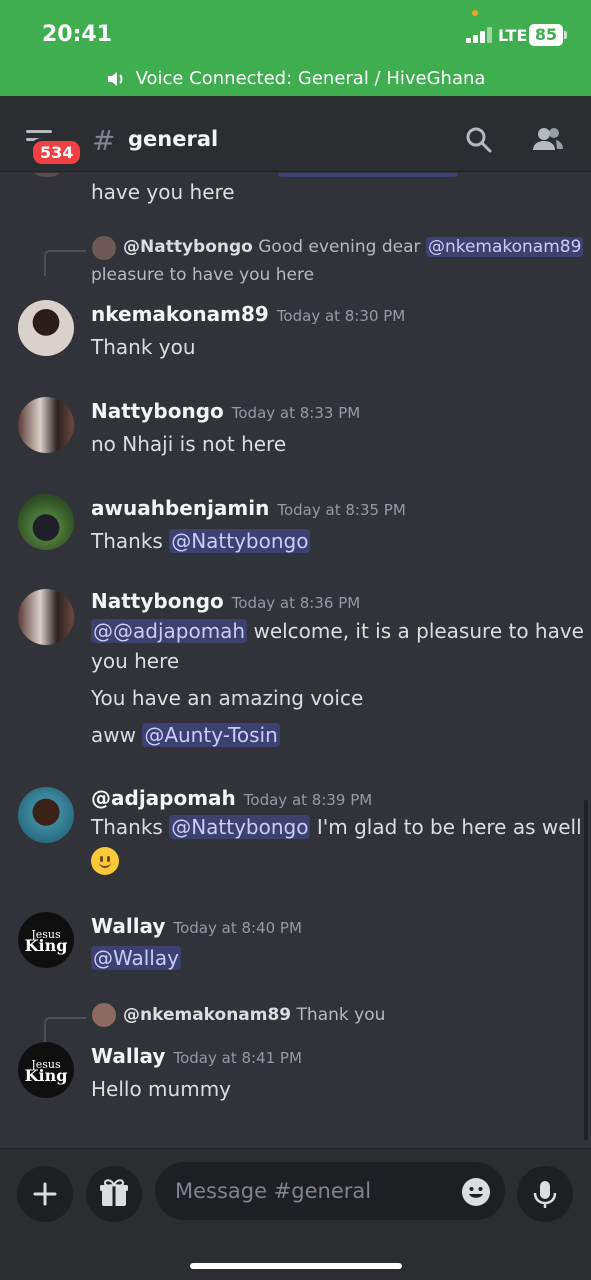  Describe the element at coordinates (341, 510) in the screenshot. I see `timestamp: Today at 8:35 PM` at that location.